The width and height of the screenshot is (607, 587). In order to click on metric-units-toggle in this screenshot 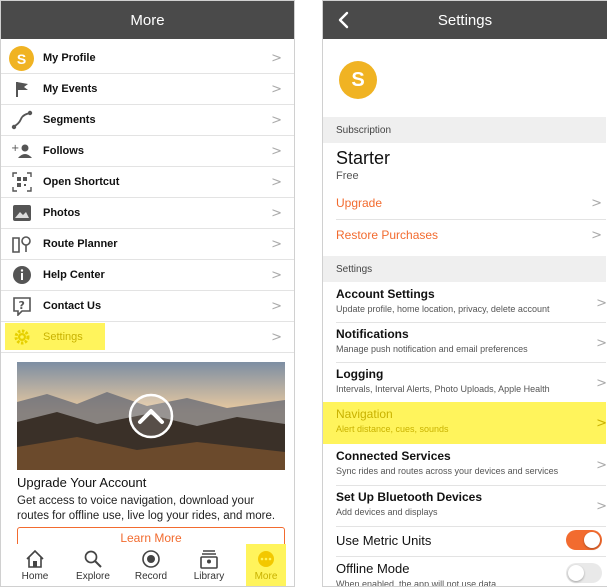, I will do `click(584, 540)`.